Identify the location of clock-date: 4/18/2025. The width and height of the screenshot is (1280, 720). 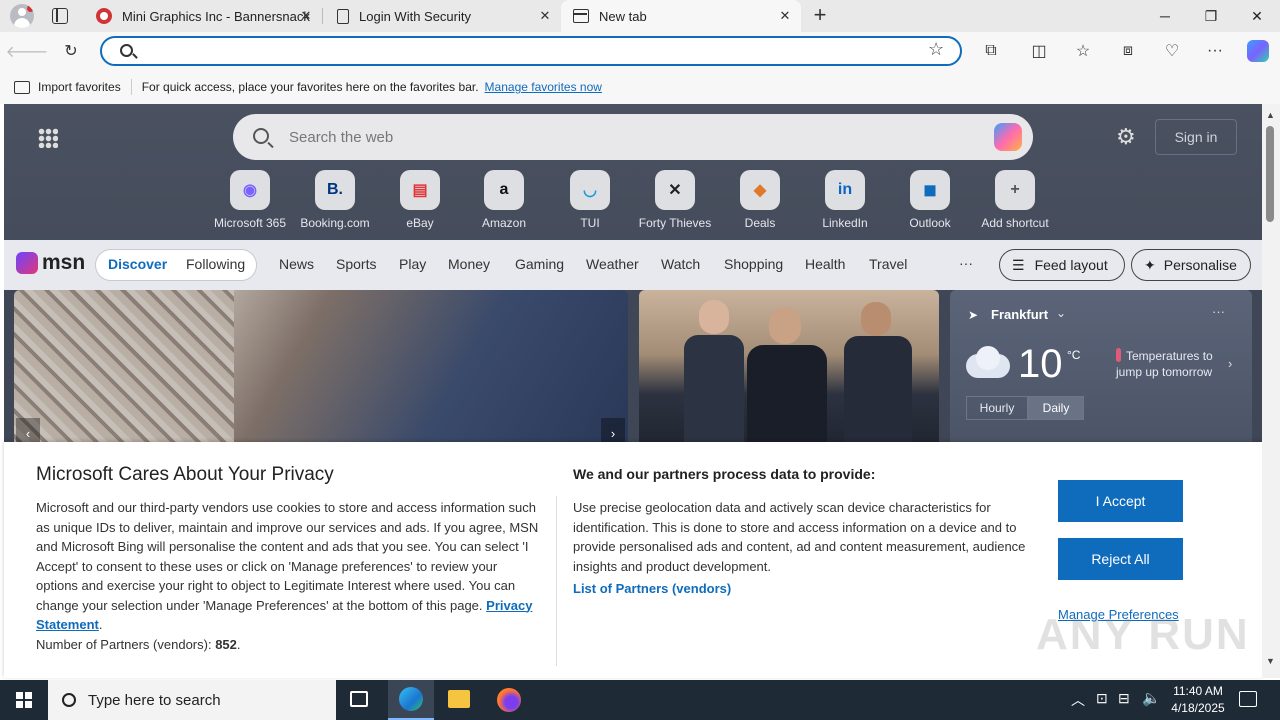
(1198, 708).